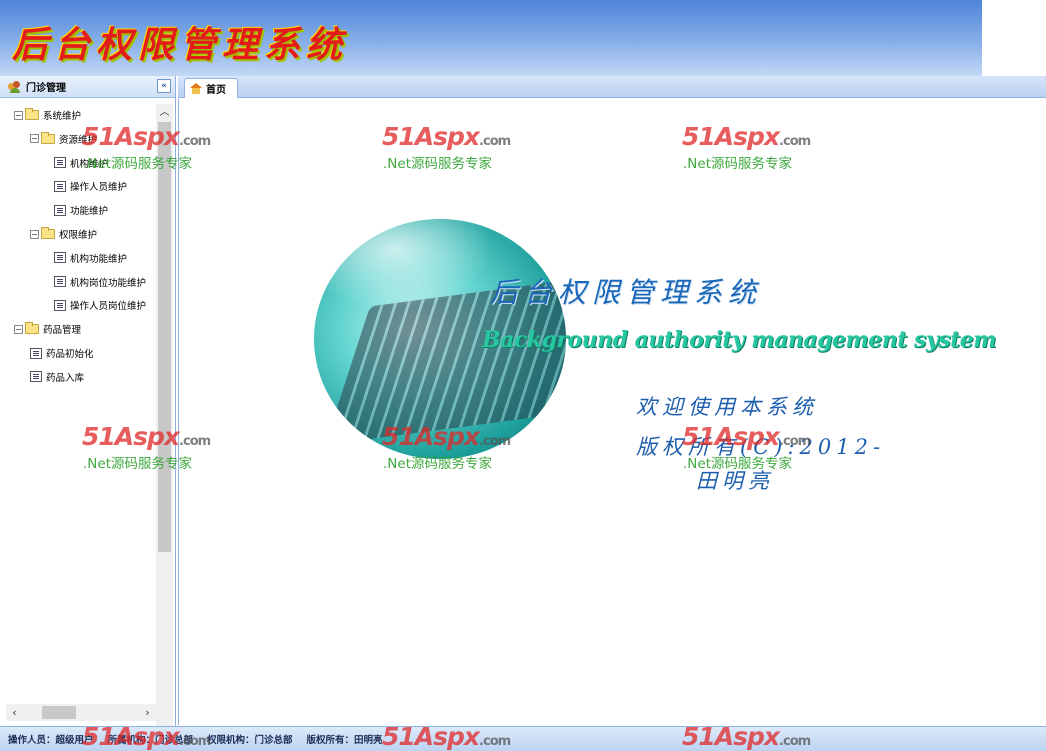 This screenshot has height=751, width=1046. Describe the element at coordinates (250, 740) in the screenshot. I see `status-perm-org: 权限机构：门诊总部` at that location.